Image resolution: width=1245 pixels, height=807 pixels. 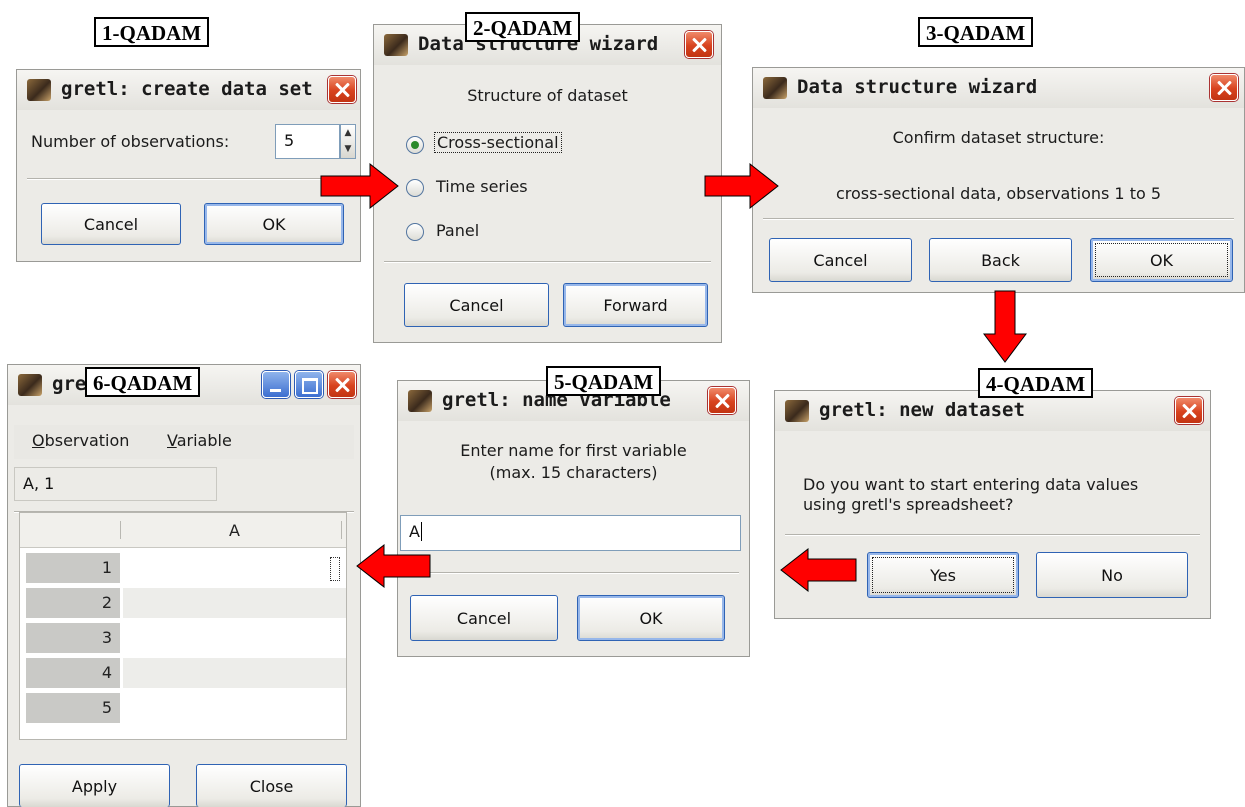 I want to click on prompt-line-1: Enter name for first variable, so click(x=573, y=450).